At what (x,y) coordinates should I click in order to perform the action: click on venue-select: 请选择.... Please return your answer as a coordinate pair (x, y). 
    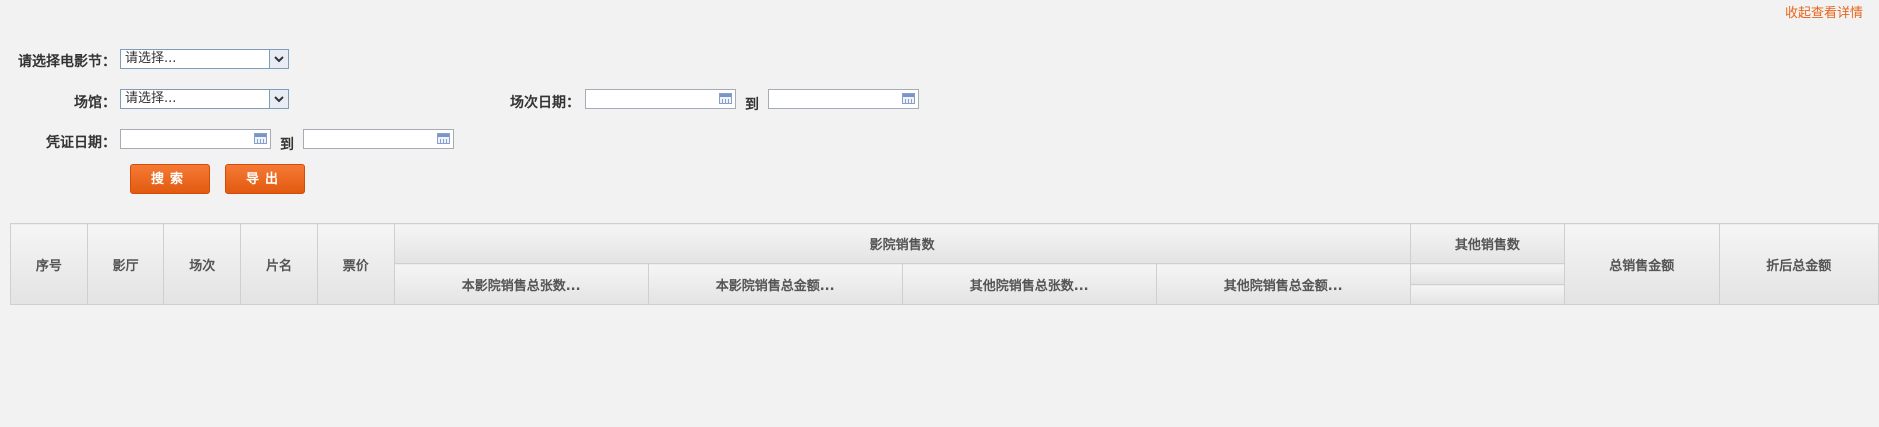
    Looking at the image, I should click on (204, 99).